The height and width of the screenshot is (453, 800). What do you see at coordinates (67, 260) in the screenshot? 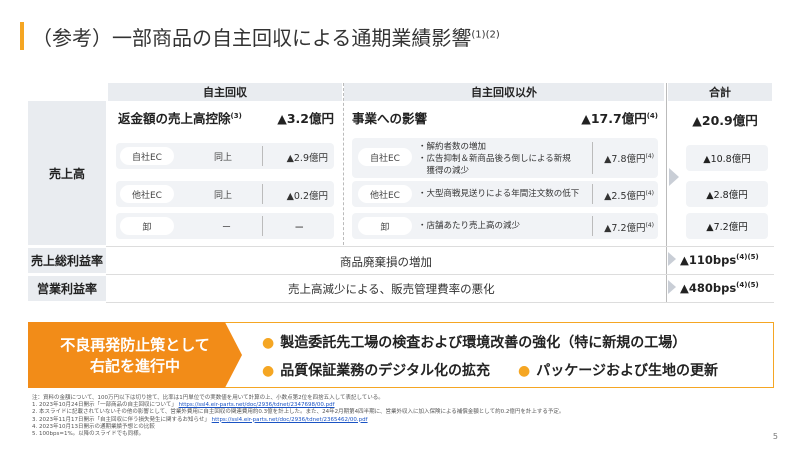
I see `row-label-gross-margin: 売上総利益率` at bounding box center [67, 260].